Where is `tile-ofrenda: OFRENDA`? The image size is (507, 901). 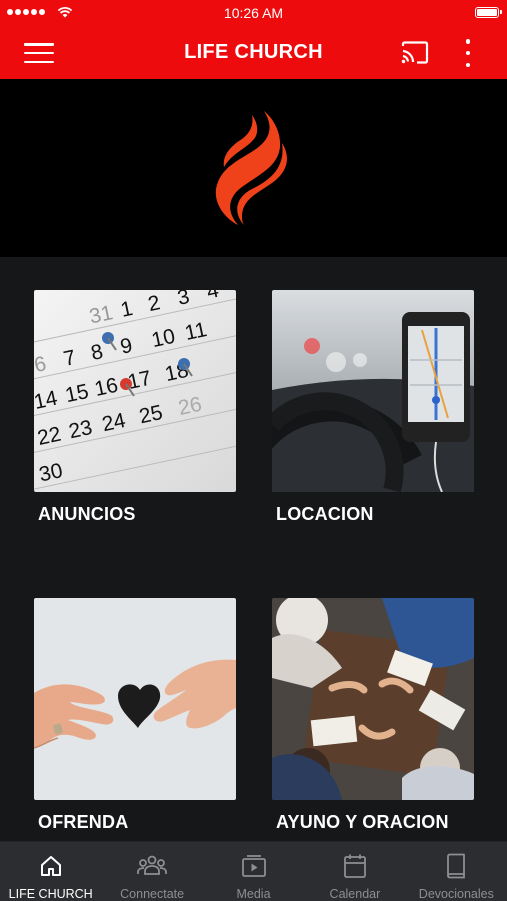 tile-ofrenda: OFRENDA is located at coordinates (135, 715).